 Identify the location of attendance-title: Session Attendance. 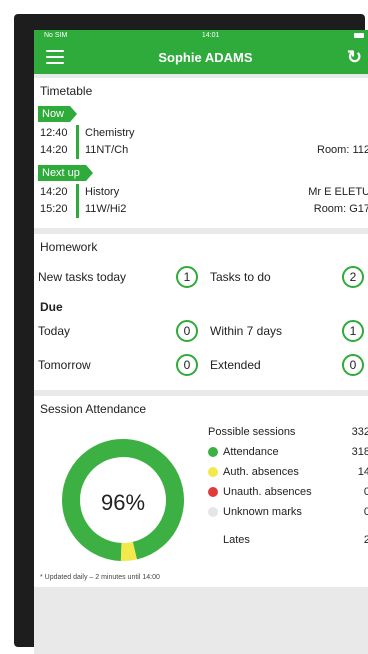
(93, 409).